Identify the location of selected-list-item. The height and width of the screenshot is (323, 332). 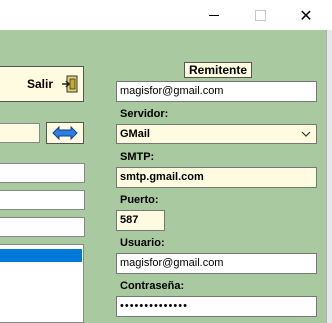
(41, 255).